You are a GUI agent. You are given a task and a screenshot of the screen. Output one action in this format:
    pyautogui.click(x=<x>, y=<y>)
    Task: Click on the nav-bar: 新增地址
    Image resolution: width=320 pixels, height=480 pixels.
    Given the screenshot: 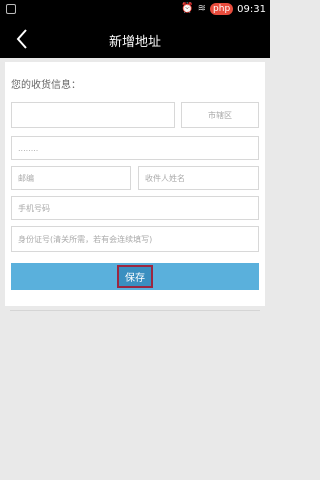 What is the action you would take?
    pyautogui.click(x=135, y=39)
    